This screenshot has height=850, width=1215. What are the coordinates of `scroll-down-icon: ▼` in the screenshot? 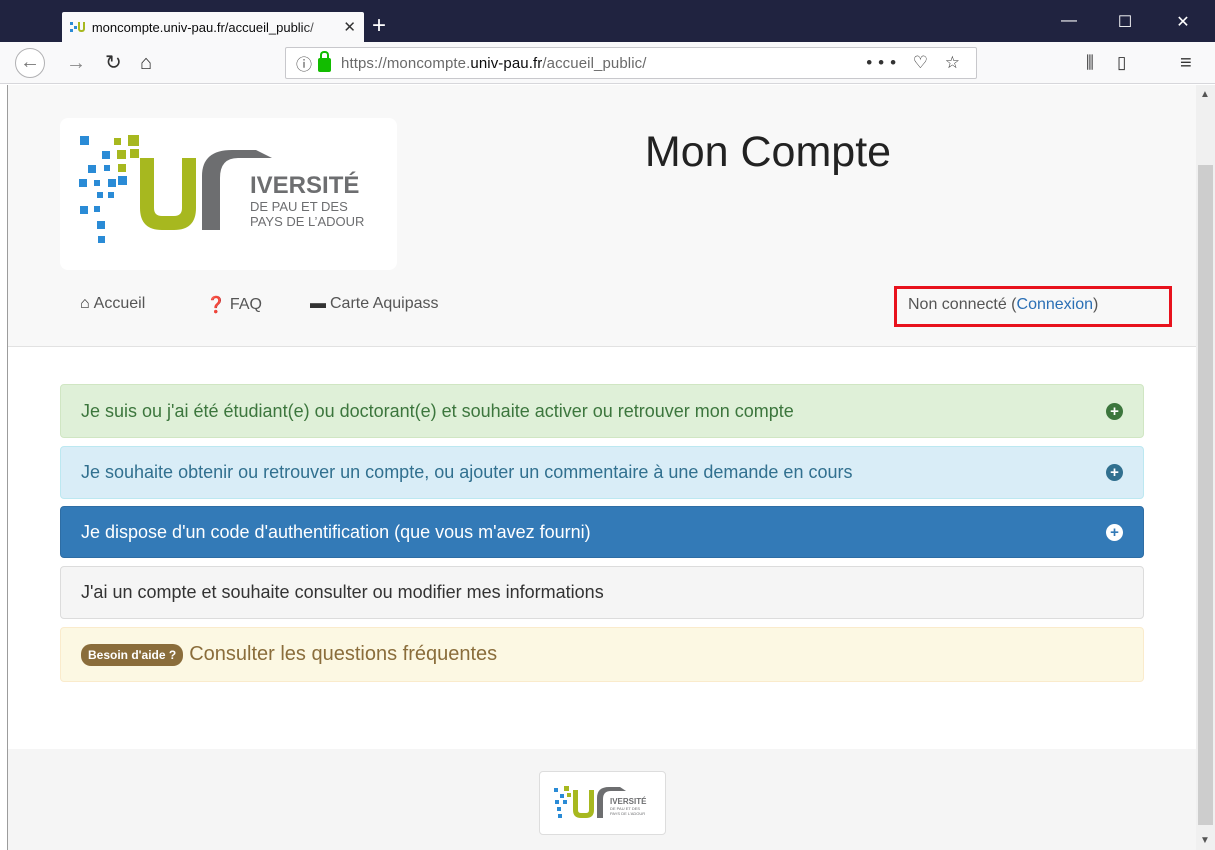 It's located at (1205, 840).